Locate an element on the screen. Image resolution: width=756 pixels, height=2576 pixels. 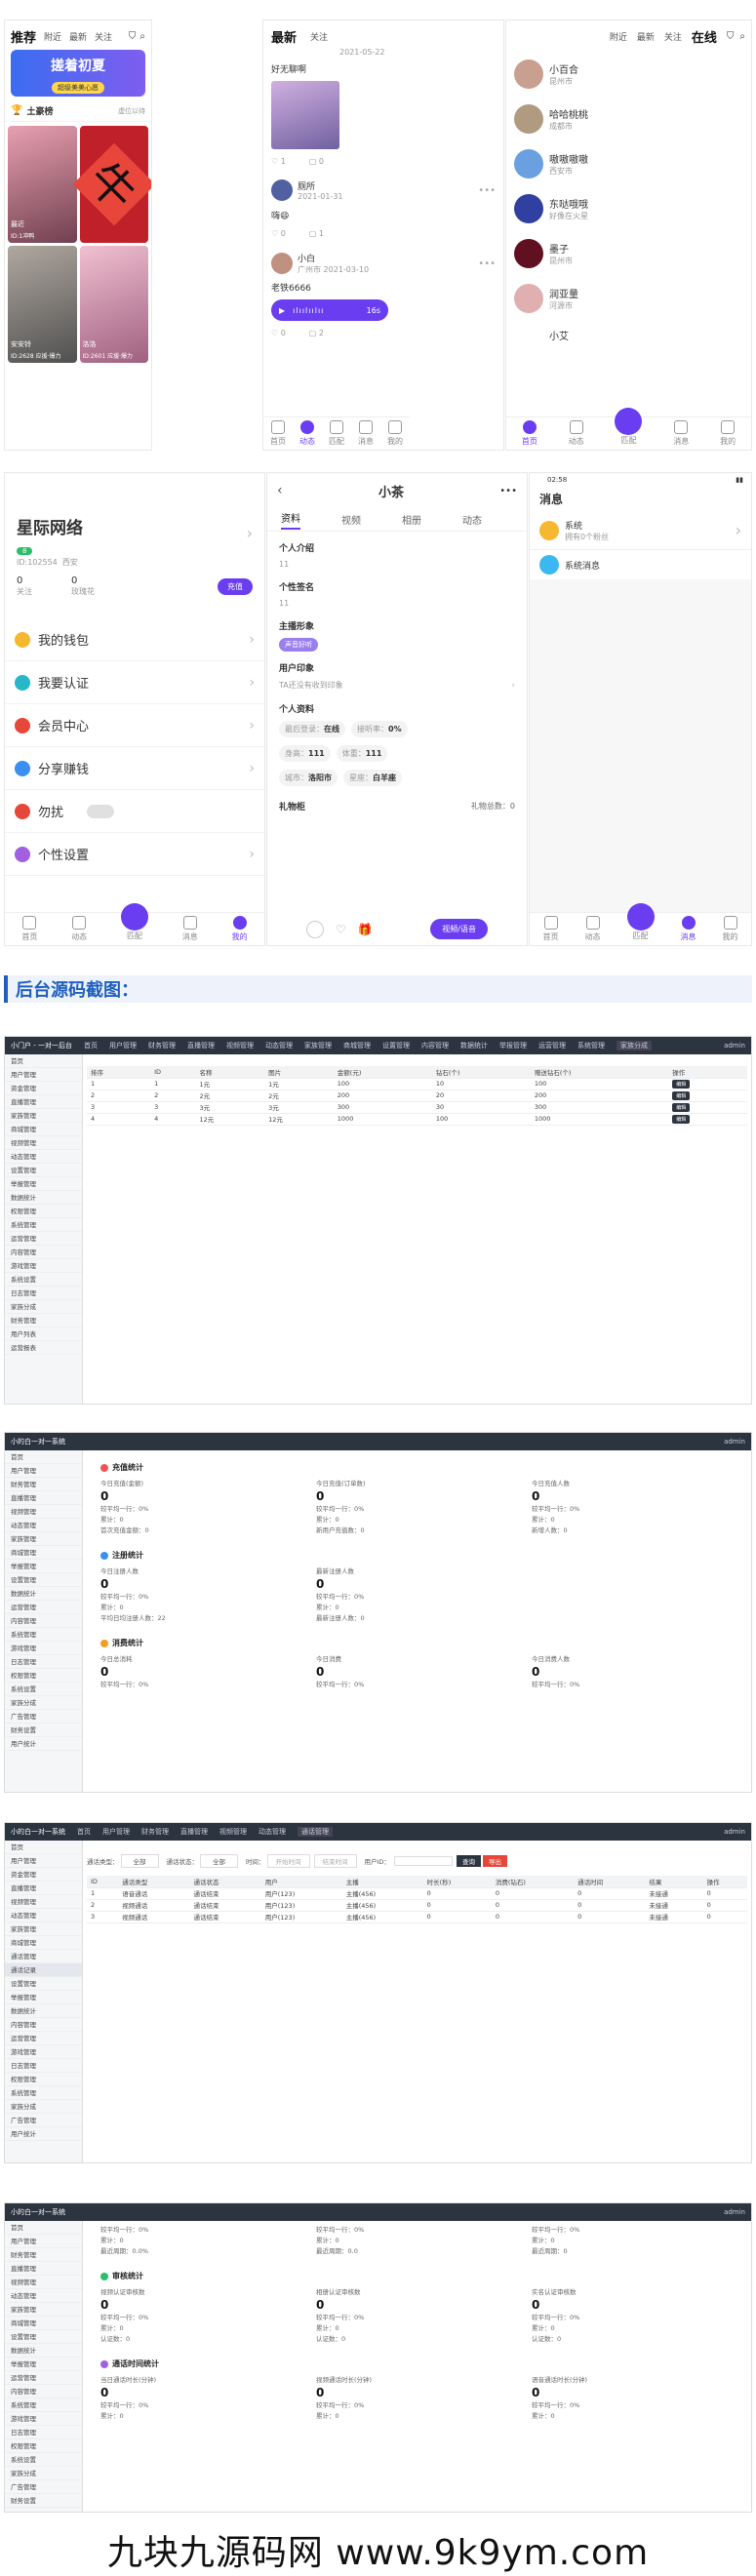
side-item: 动态管理 is located at coordinates (43, 1915).